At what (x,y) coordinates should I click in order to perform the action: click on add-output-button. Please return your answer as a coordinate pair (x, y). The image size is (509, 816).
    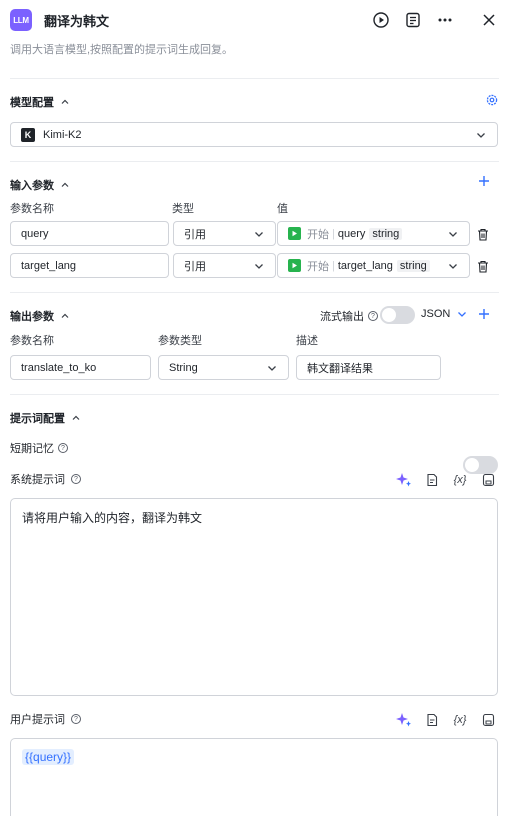
    Looking at the image, I should click on (484, 315).